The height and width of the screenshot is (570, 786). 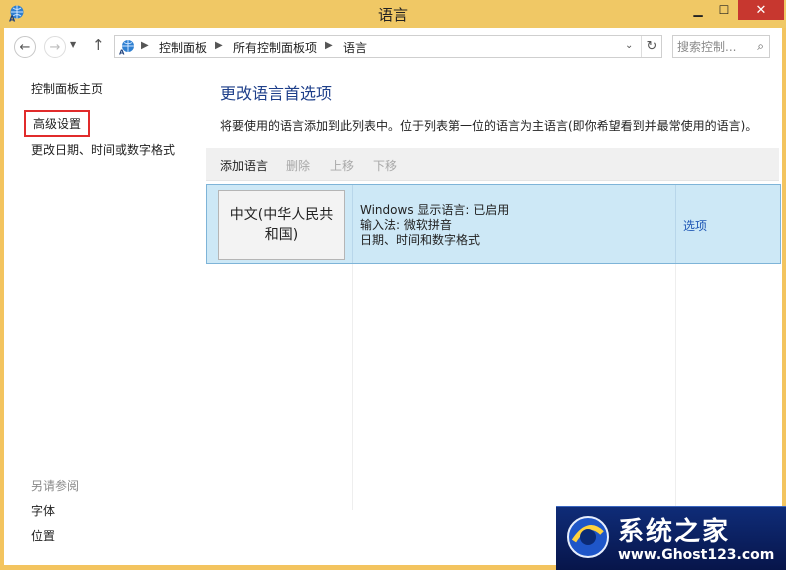 I want to click on back-arrow-icon: ←, so click(x=25, y=47).